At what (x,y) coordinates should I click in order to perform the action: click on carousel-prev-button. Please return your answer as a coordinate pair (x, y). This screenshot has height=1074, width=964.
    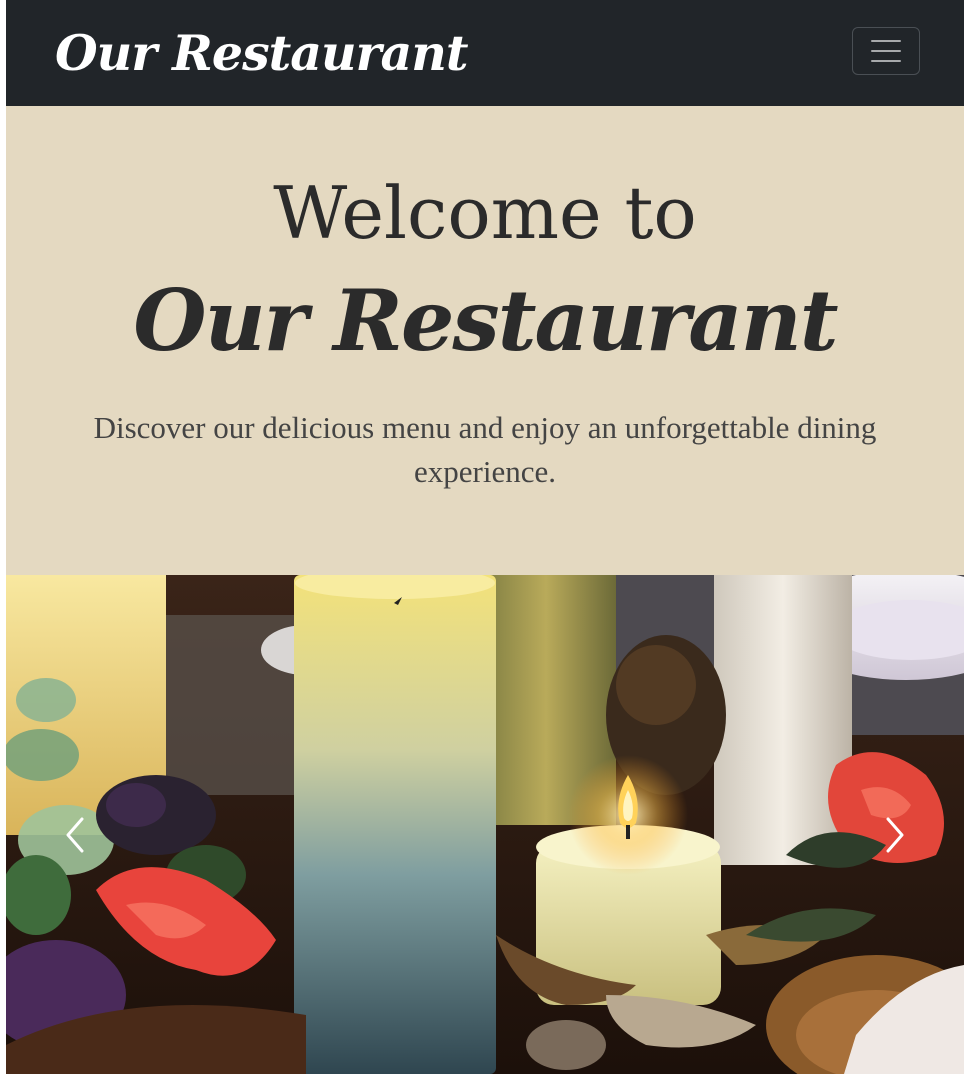
    Looking at the image, I should click on (76, 835).